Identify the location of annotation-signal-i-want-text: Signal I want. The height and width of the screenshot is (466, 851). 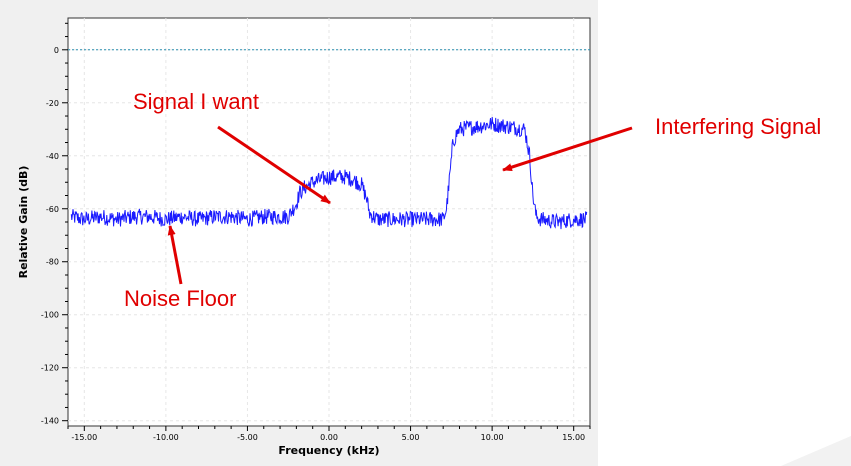
(196, 101).